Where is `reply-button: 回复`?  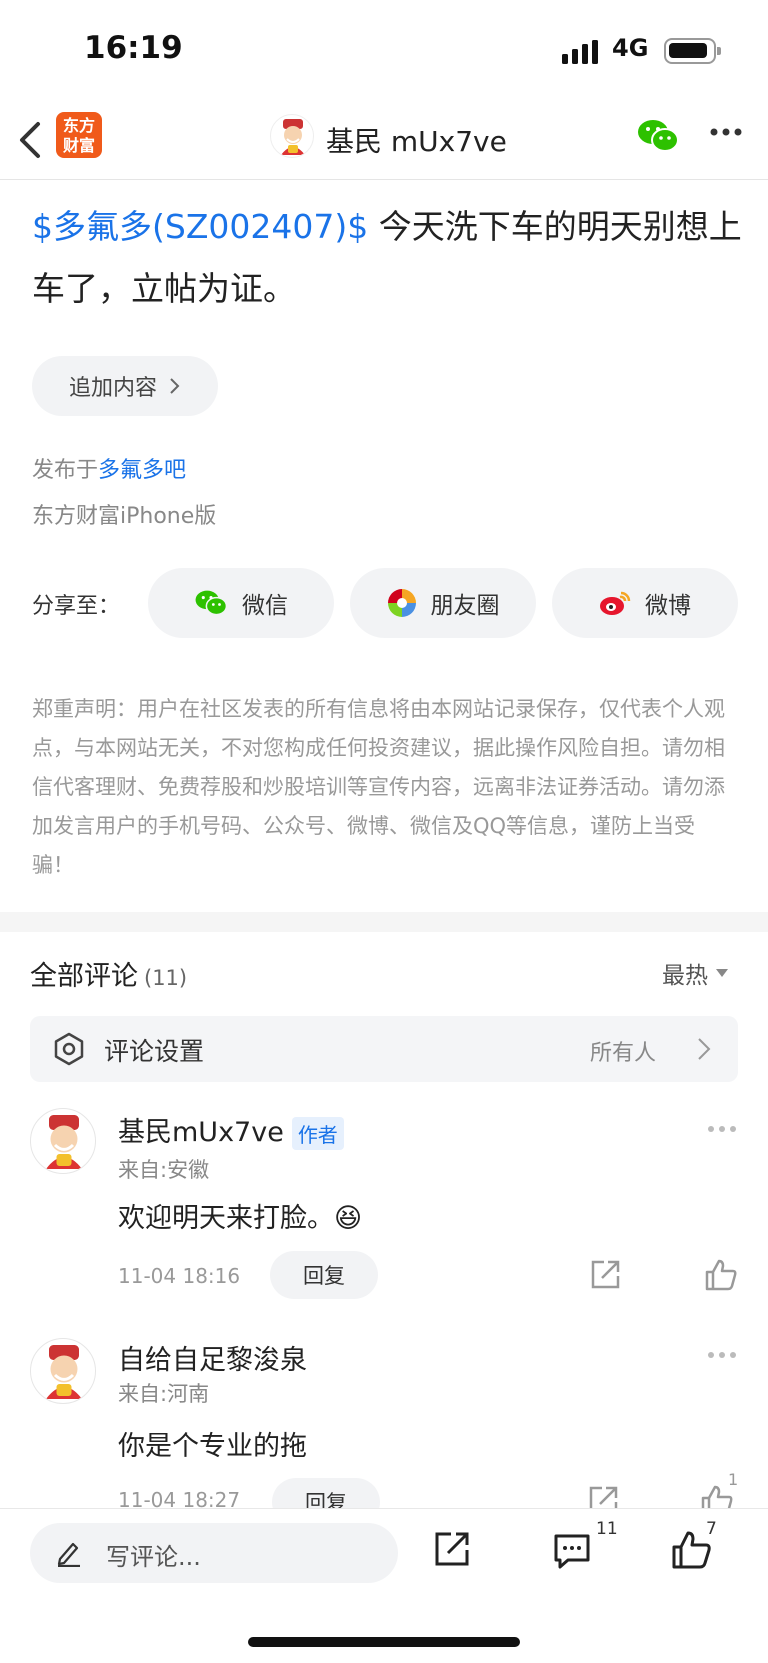 reply-button: 回复 is located at coordinates (324, 1275).